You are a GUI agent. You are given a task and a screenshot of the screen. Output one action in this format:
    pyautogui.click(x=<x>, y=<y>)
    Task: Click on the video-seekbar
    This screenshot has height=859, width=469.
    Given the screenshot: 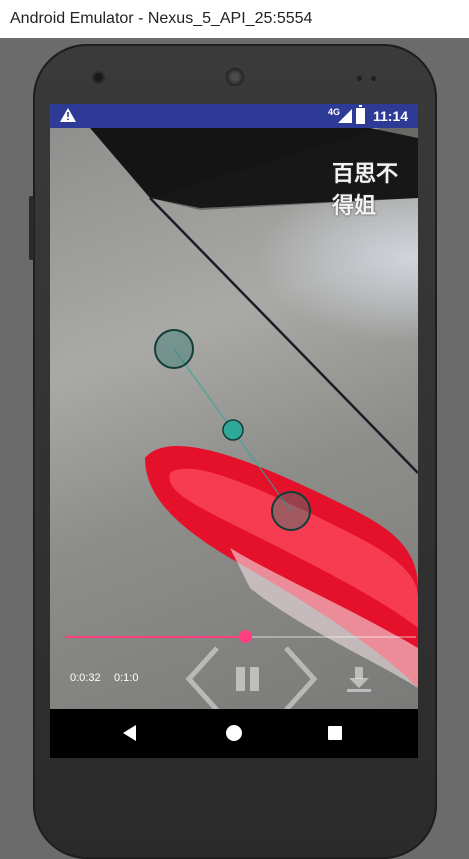 What is the action you would take?
    pyautogui.click(x=241, y=636)
    